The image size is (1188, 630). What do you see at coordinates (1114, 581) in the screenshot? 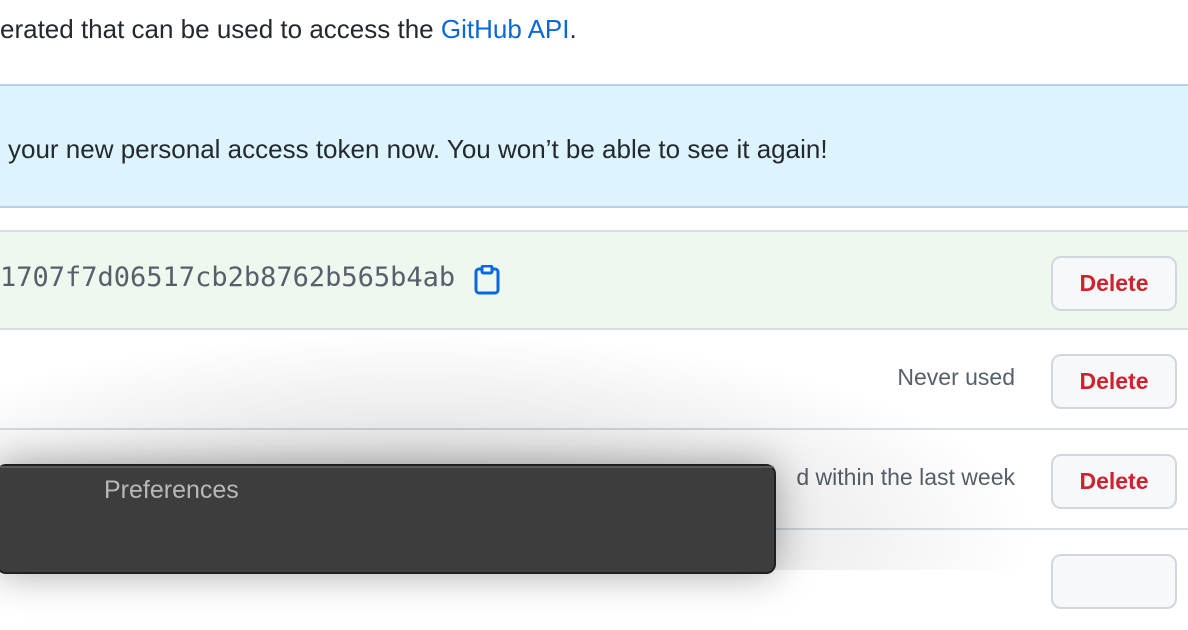
I see `delete-token-button` at bounding box center [1114, 581].